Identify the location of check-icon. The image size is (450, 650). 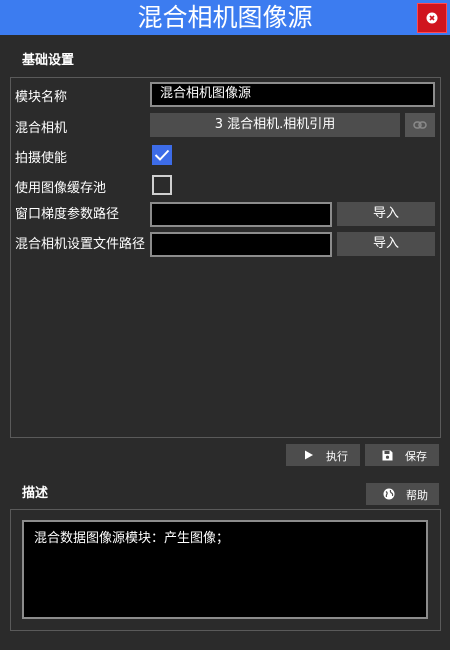
(162, 155).